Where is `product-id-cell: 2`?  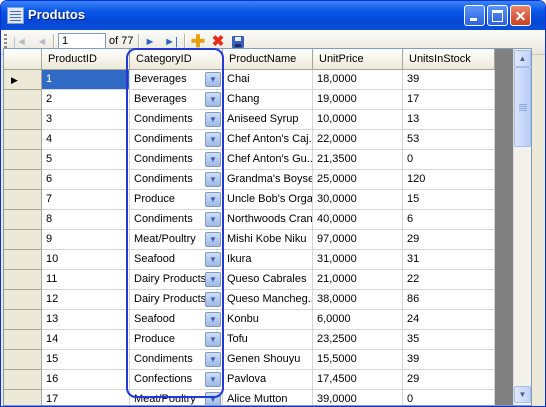 product-id-cell: 2 is located at coordinates (86, 100).